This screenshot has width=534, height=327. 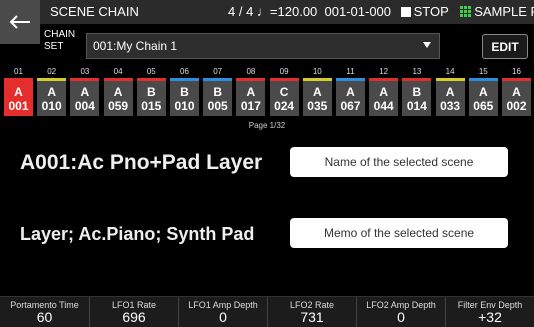 I want to click on scene-name-hint: Name of the selected scene, so click(x=399, y=162).